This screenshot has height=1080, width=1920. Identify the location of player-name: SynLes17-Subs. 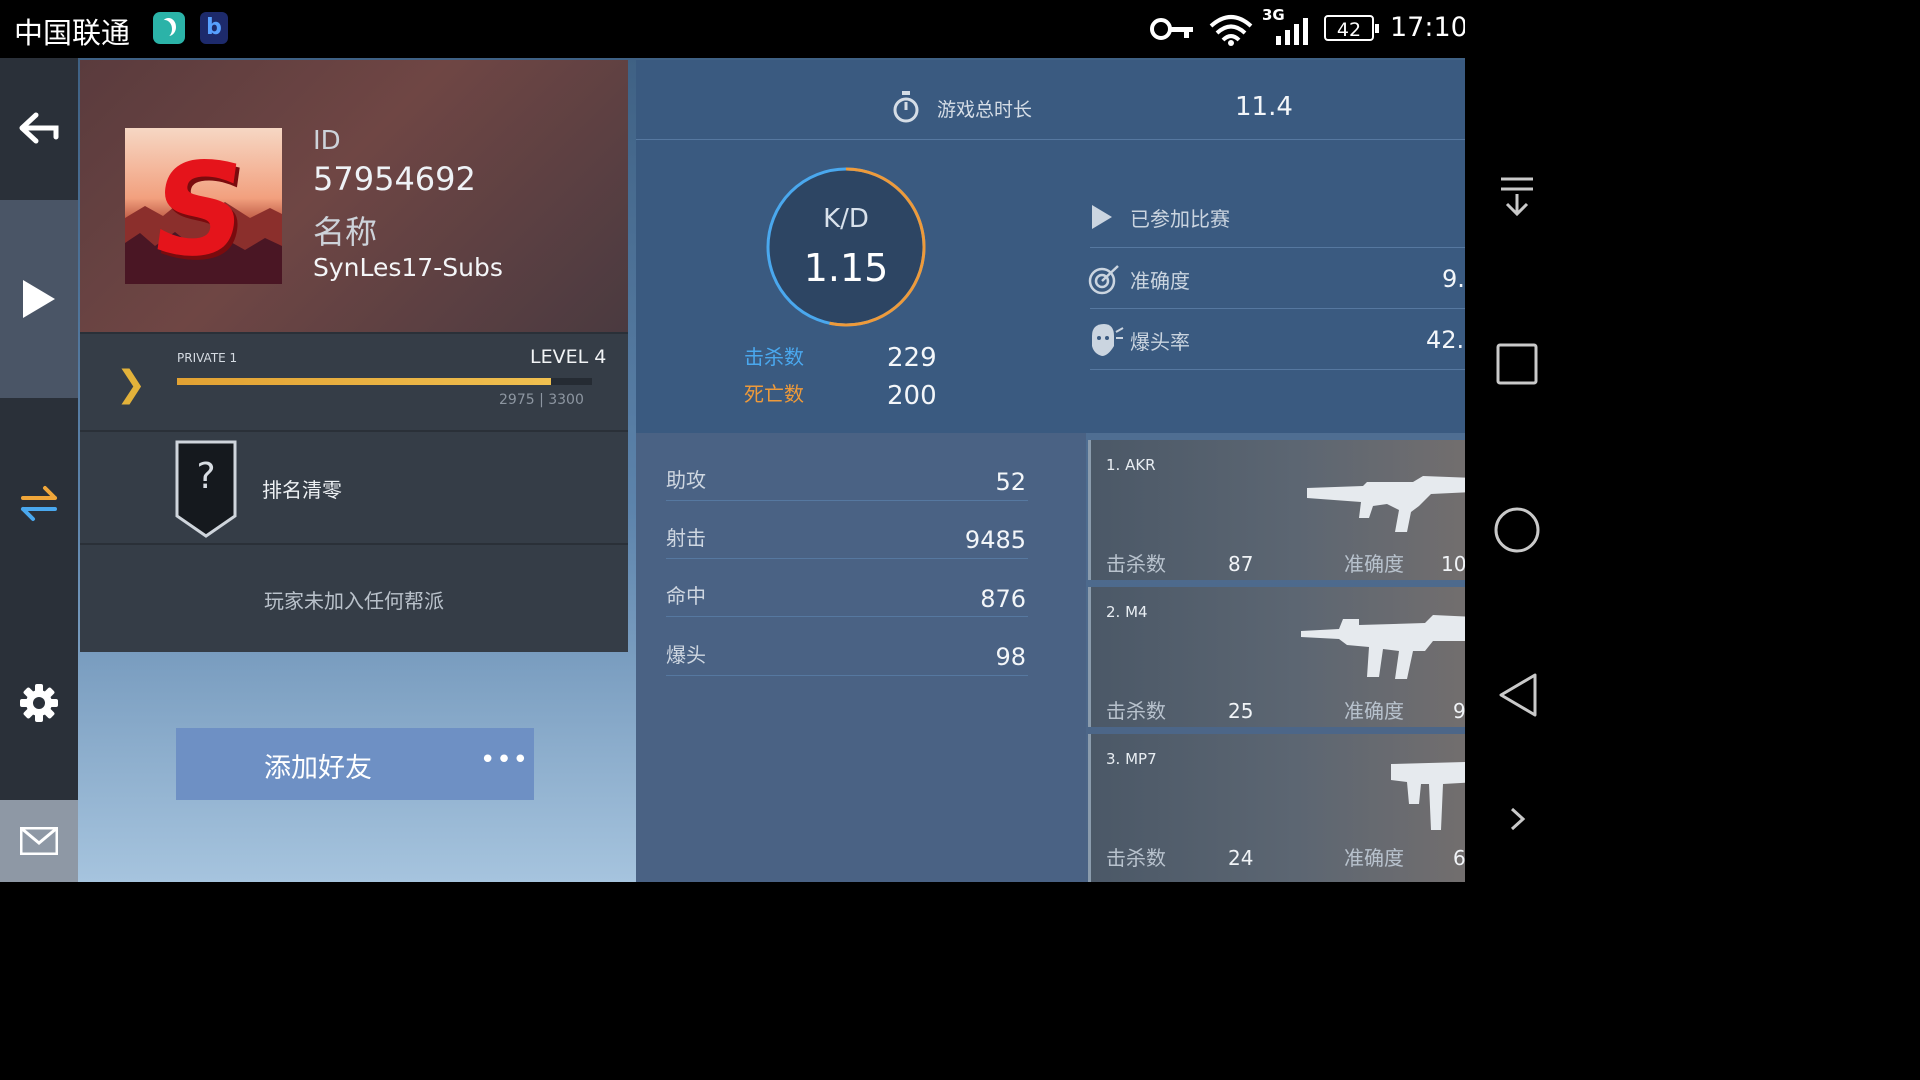
(408, 267).